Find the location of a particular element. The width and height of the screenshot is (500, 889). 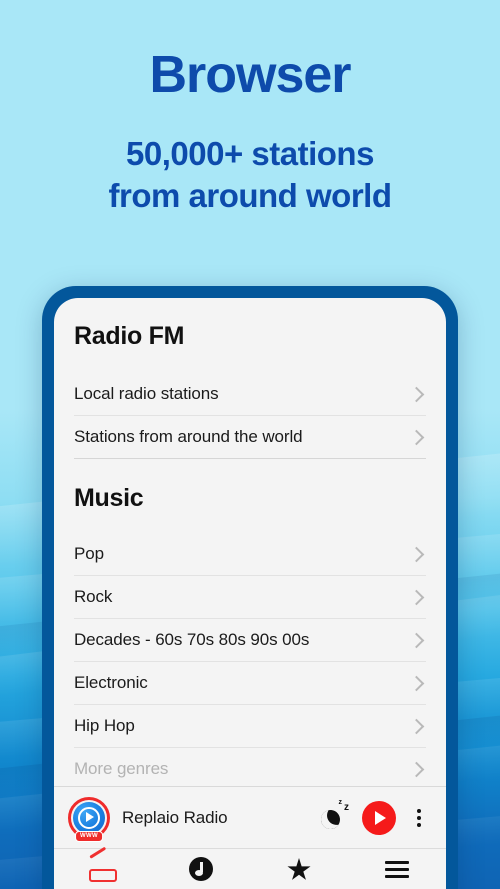

station-logo-icon: WWW is located at coordinates (89, 819).